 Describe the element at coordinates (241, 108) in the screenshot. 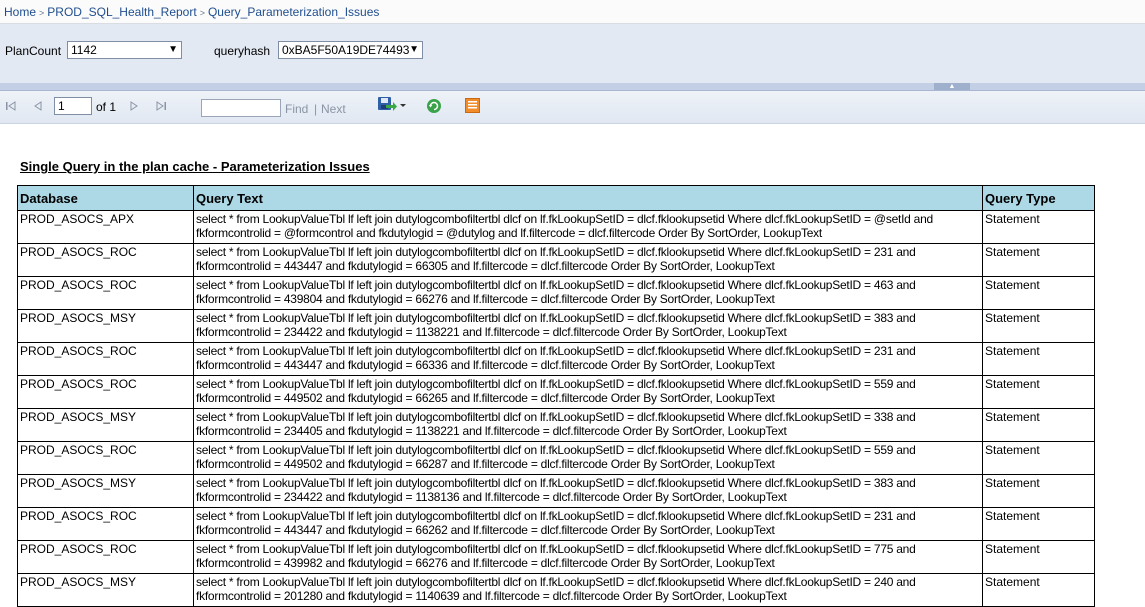

I see `find-text-input` at that location.